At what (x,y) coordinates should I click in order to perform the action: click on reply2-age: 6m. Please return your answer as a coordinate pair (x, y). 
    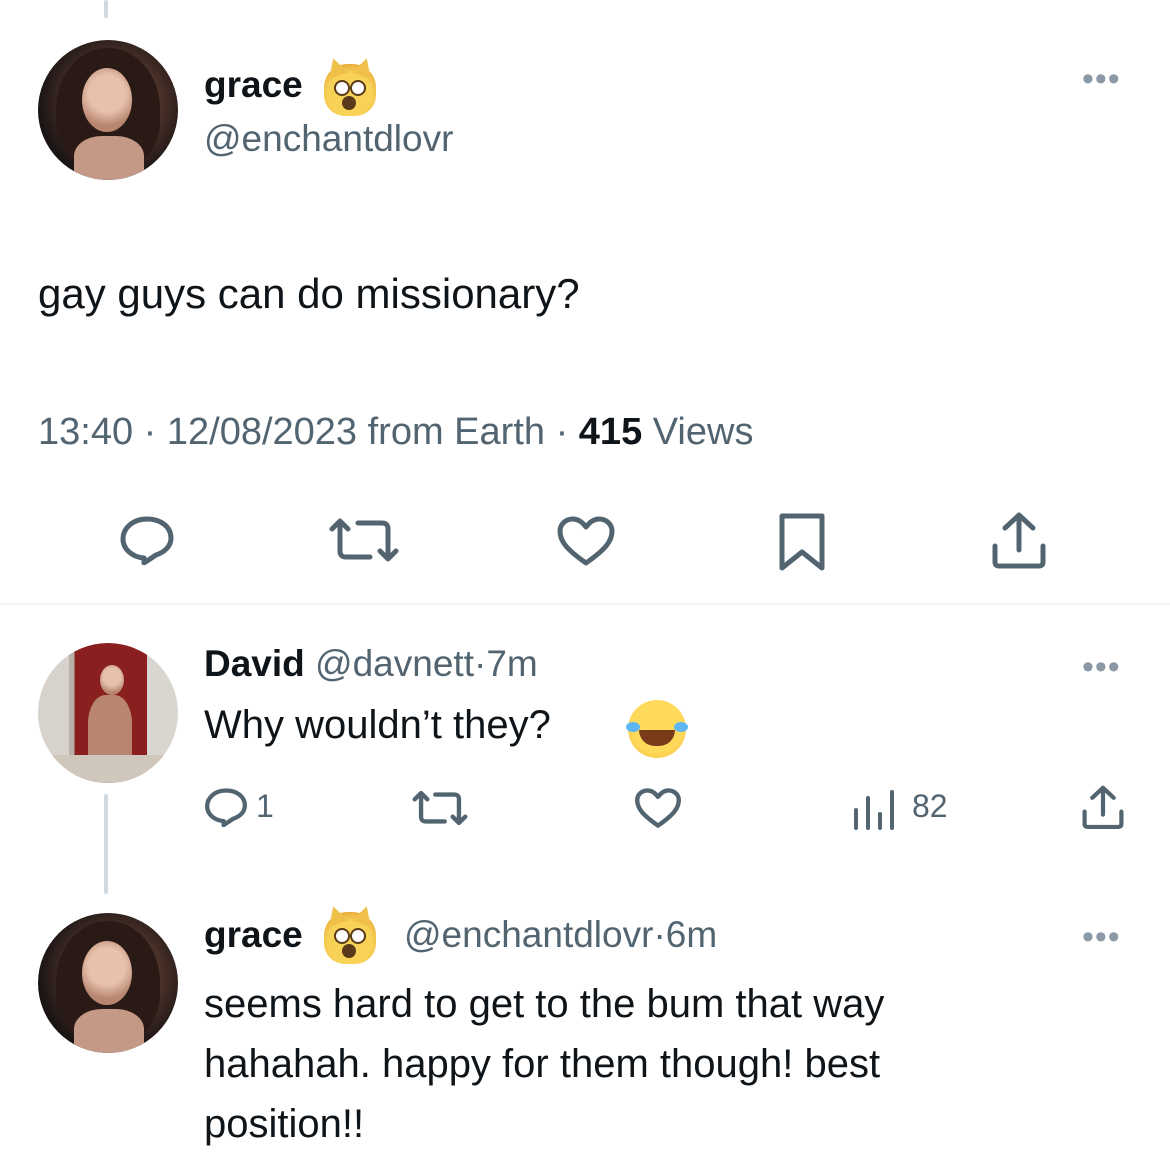
    Looking at the image, I should click on (691, 934).